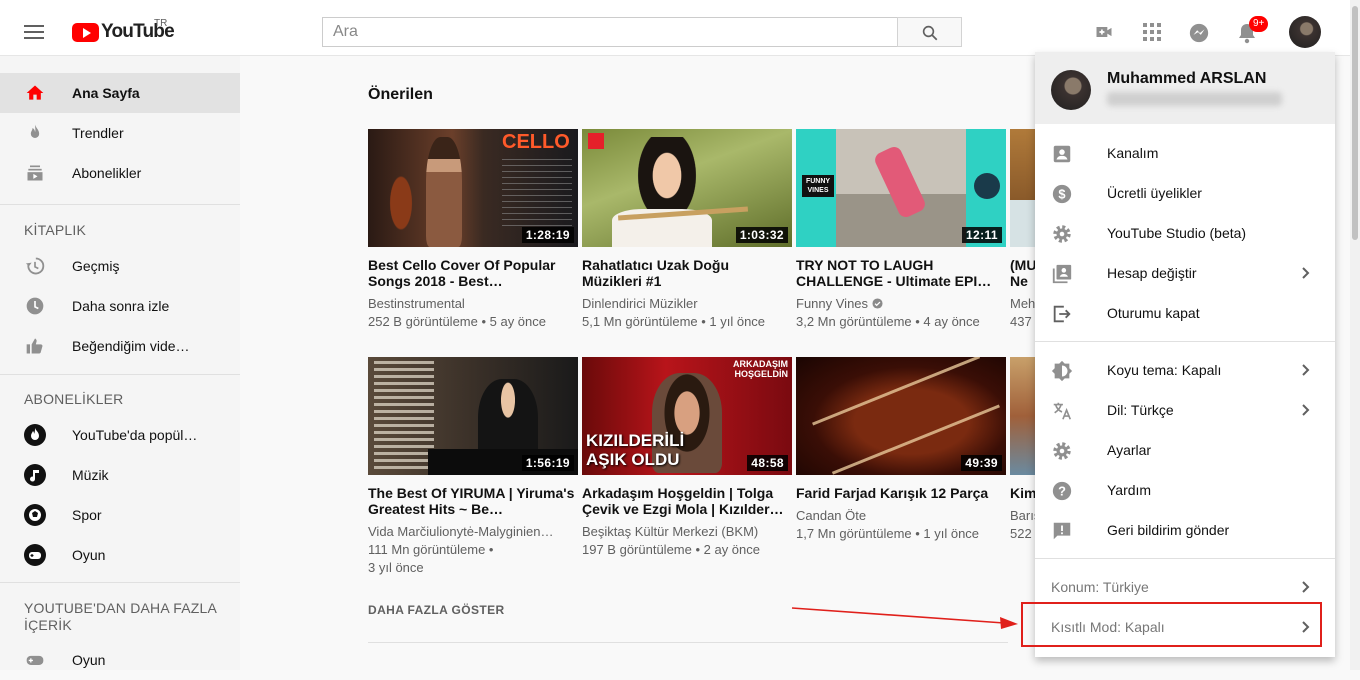 Image resolution: width=1360 pixels, height=680 pixels. I want to click on menu-item-language: Dil: Türkçe, so click(1185, 410).